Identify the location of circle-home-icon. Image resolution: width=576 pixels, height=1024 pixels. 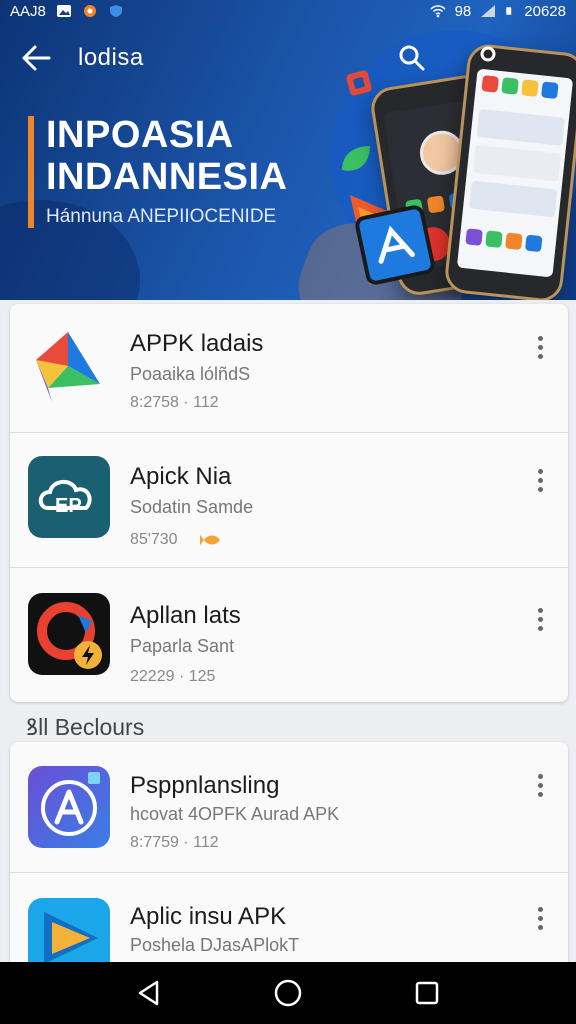
(288, 993).